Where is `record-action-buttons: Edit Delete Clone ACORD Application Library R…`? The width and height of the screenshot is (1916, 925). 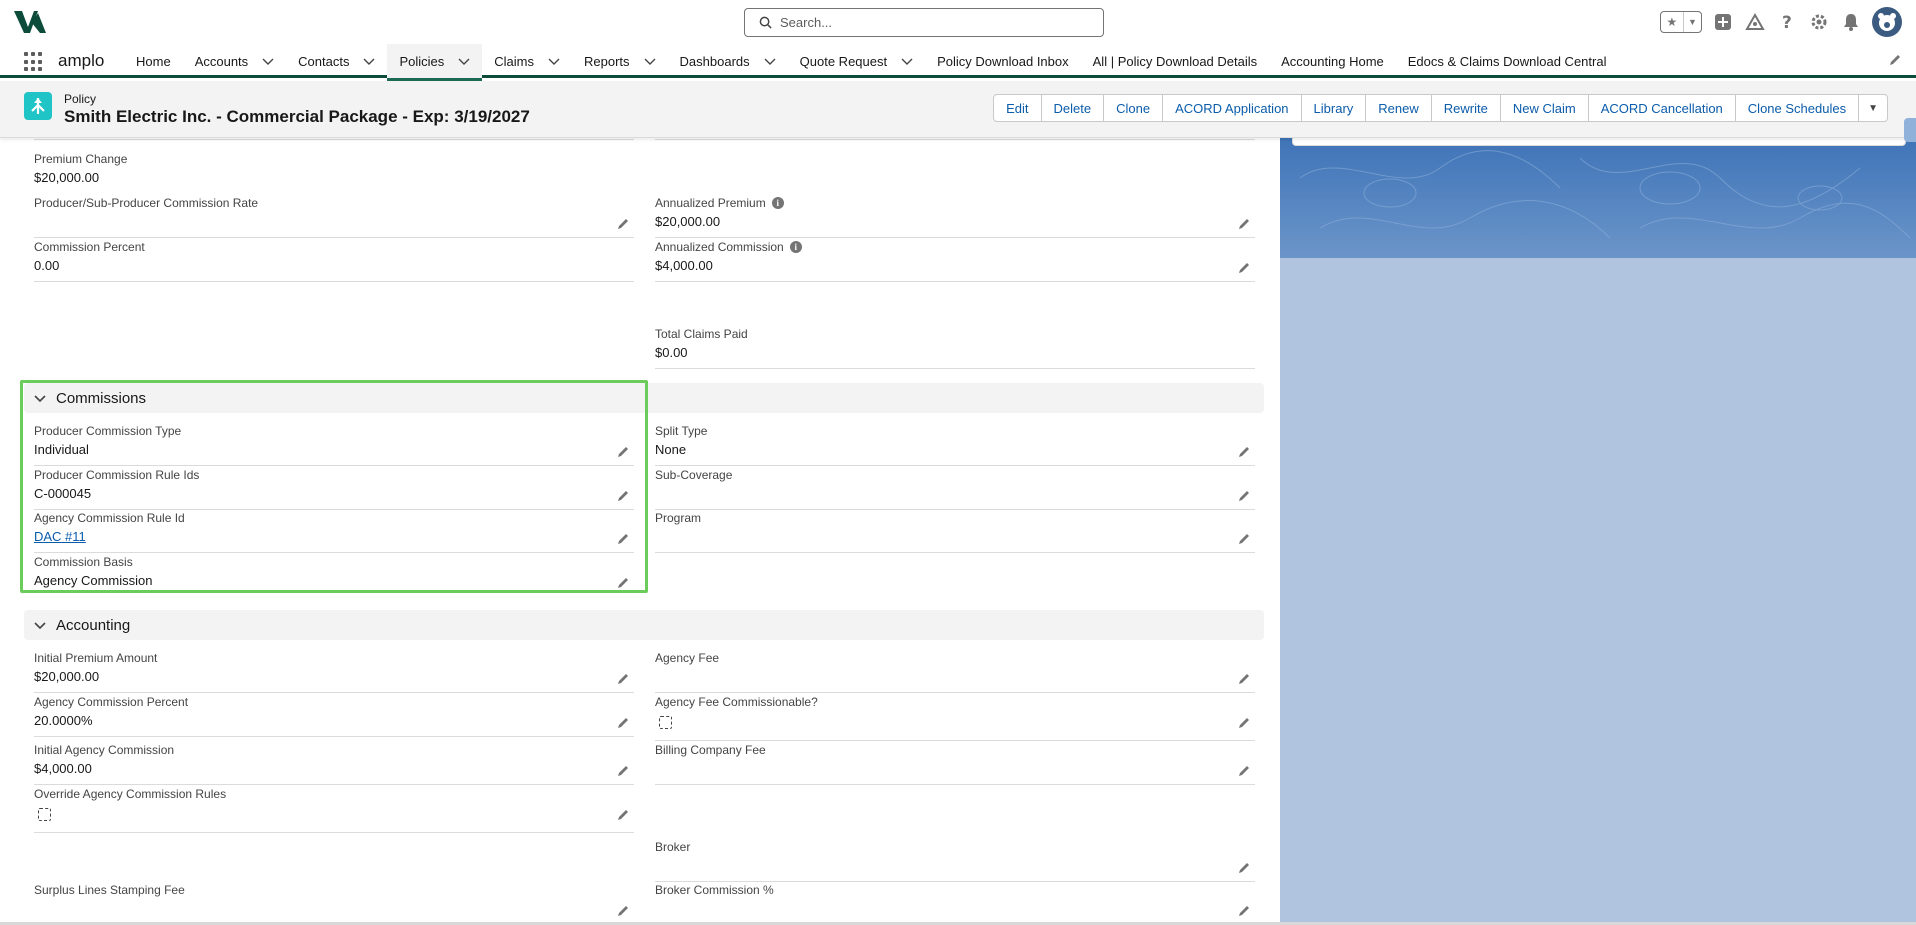 record-action-buttons: Edit Delete Clone ACORD Application Library R… is located at coordinates (1440, 108).